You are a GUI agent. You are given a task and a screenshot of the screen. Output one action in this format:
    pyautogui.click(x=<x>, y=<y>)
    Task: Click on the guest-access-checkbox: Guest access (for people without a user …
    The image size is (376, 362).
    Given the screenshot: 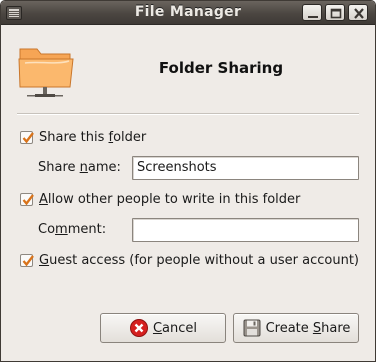 What is the action you would take?
    pyautogui.click(x=189, y=260)
    